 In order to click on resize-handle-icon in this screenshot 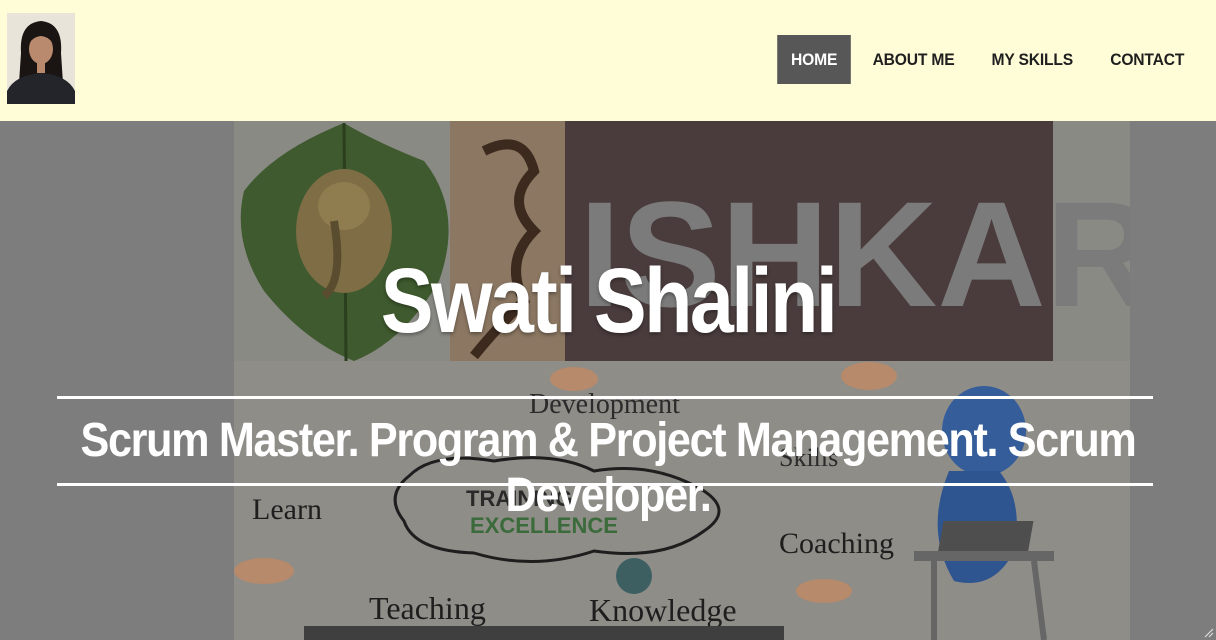, I will do `click(1208, 632)`.